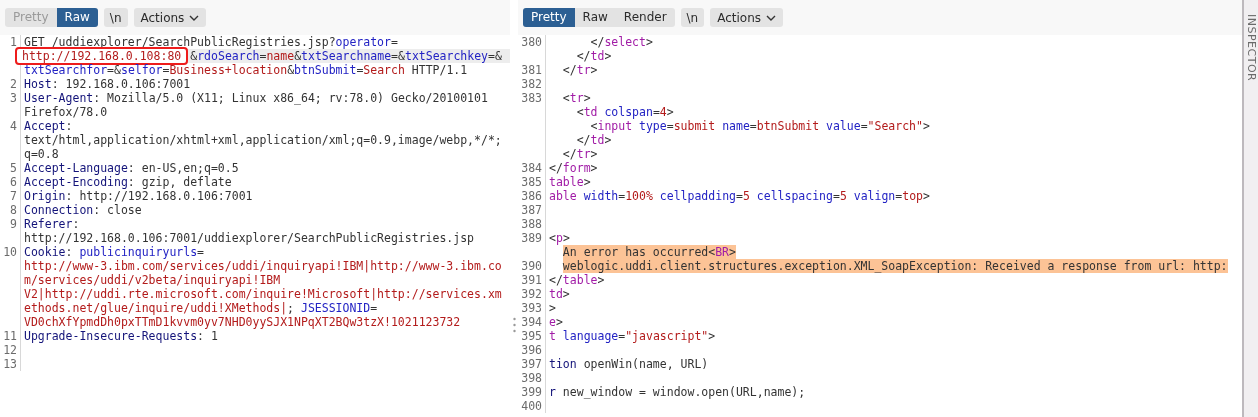  Describe the element at coordinates (514, 325) in the screenshot. I see `drag-handle-icon` at that location.